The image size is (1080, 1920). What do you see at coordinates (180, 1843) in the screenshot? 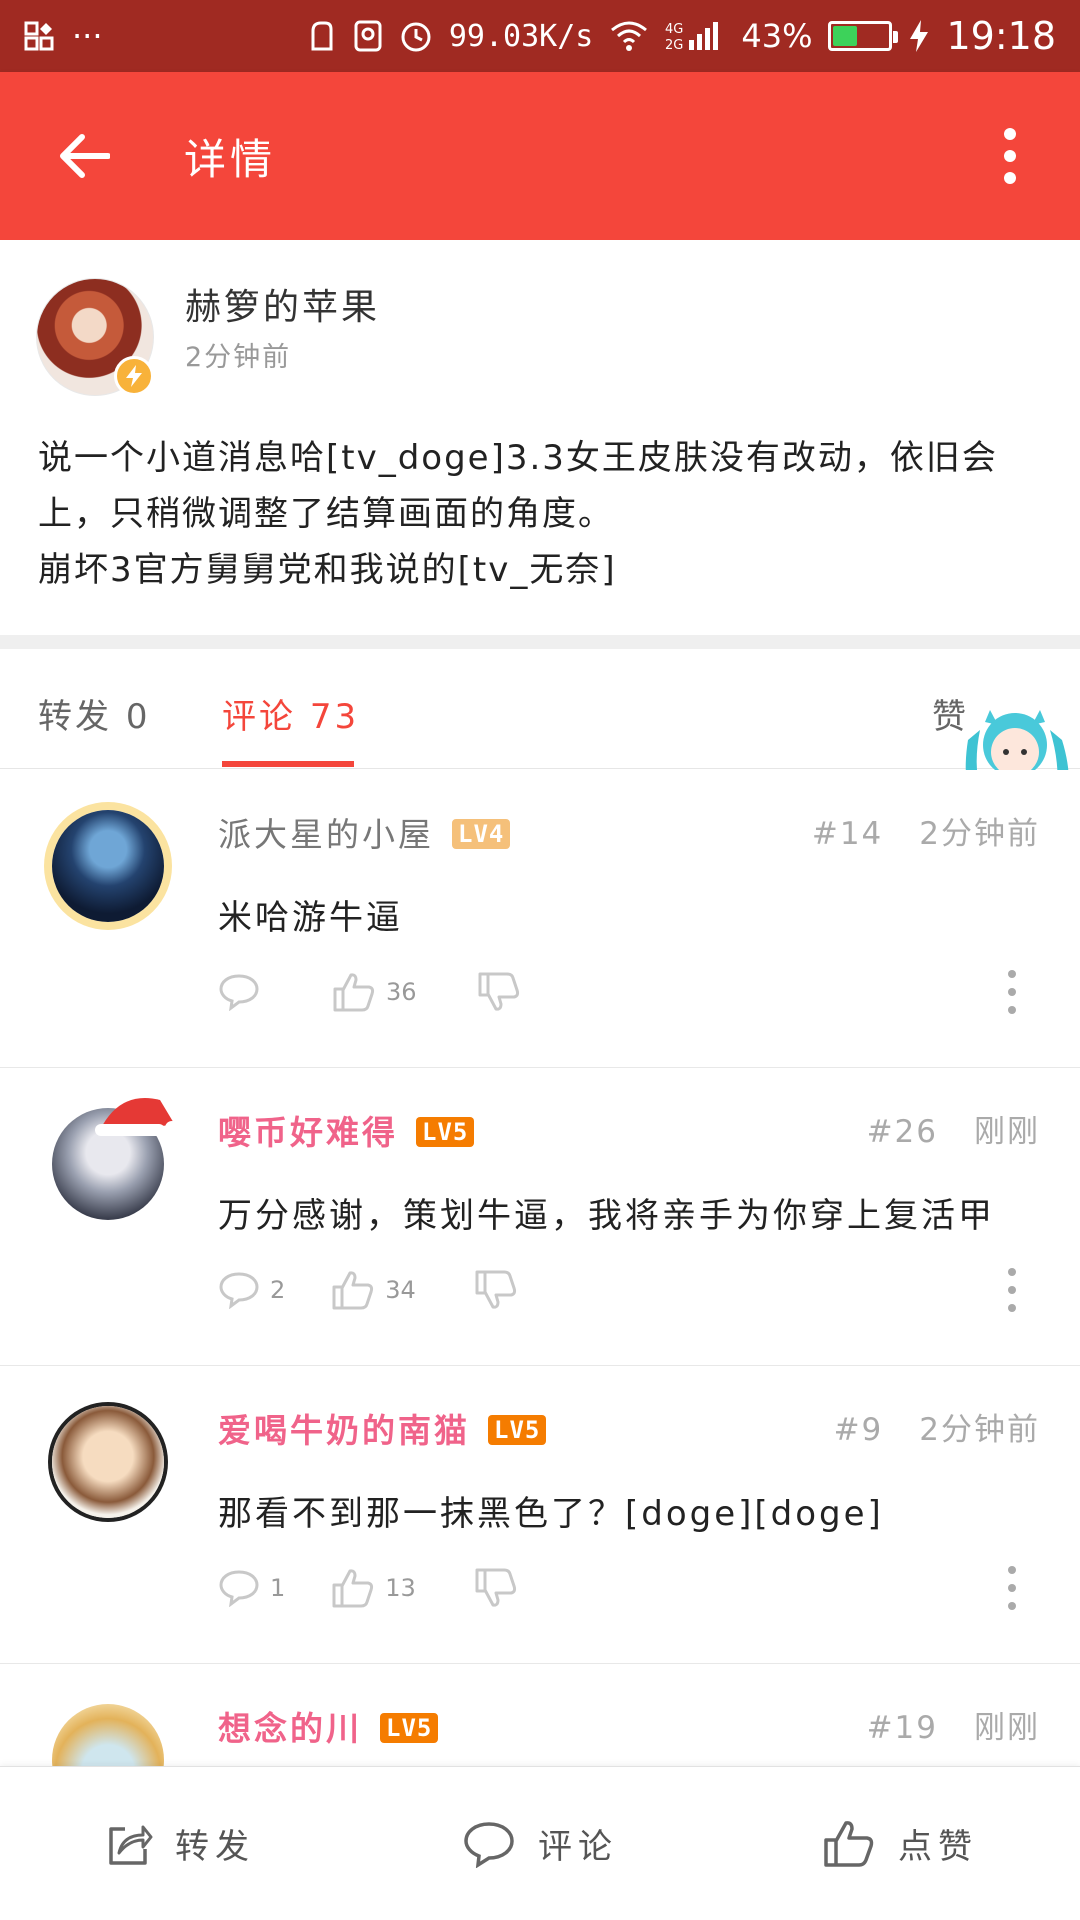
I see `repost-button: 转发` at bounding box center [180, 1843].